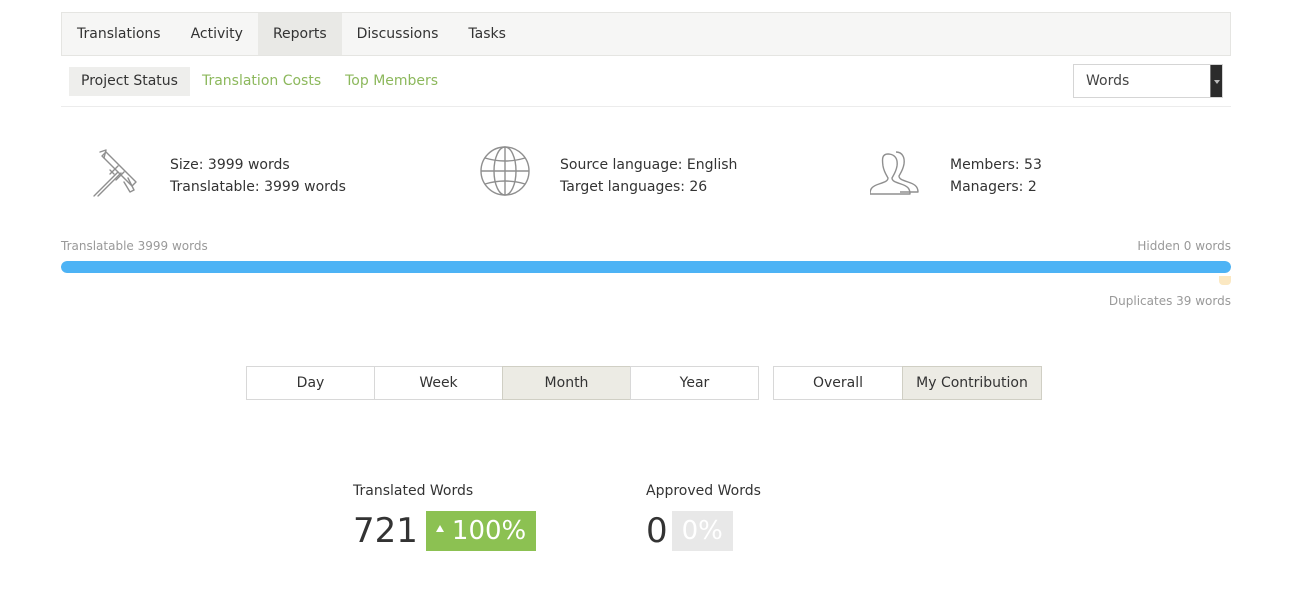  I want to click on translatable-label: Translatable 3999 words, so click(134, 246).